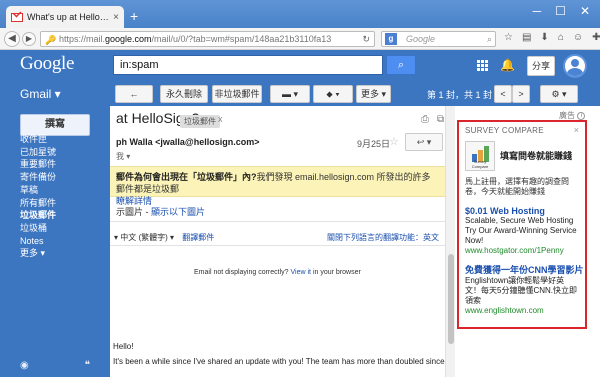  Describe the element at coordinates (281, 237) in the screenshot. I see `translate-bar: ▾ 中文 (繁體字) ▾ 翻譯郵件 關閉下列語言的翻譯功能：英文` at that location.